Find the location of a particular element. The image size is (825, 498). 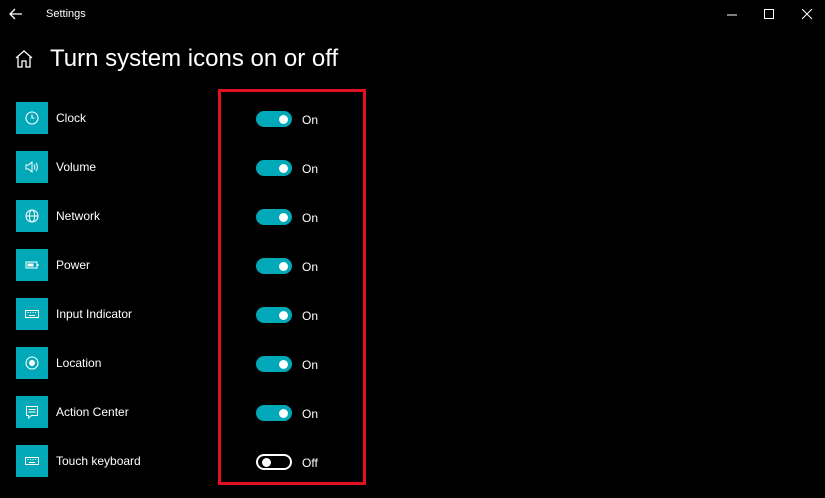

back-button is located at coordinates (16, 14).